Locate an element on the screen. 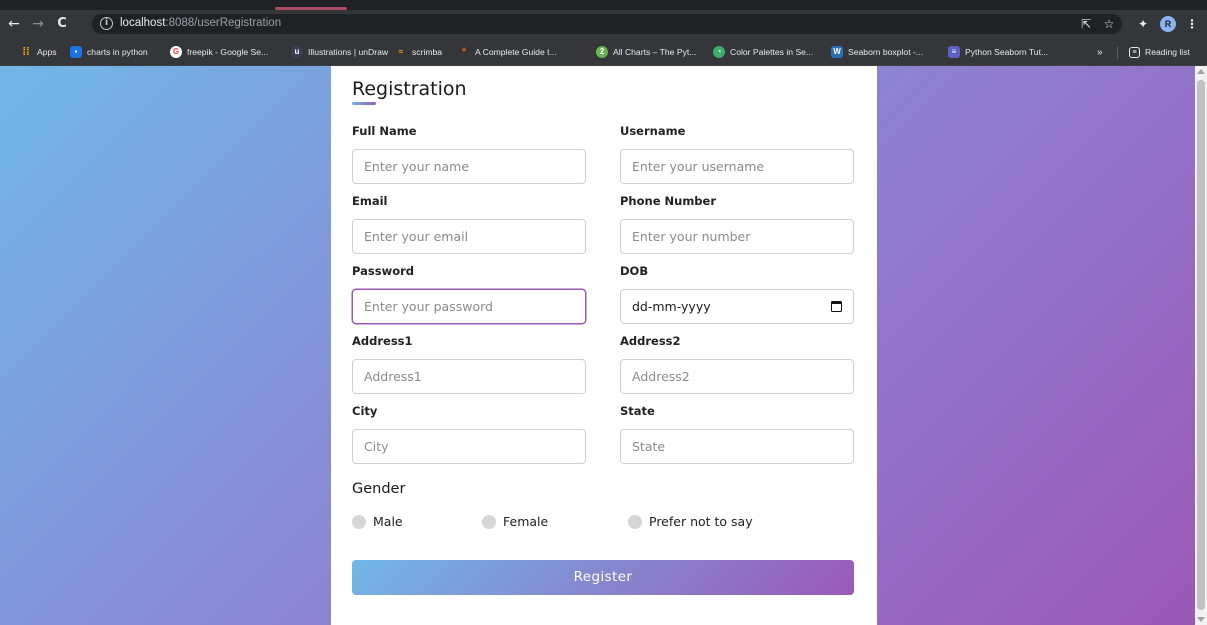 The width and height of the screenshot is (1207, 625). gender-option-label: Male is located at coordinates (388, 521).